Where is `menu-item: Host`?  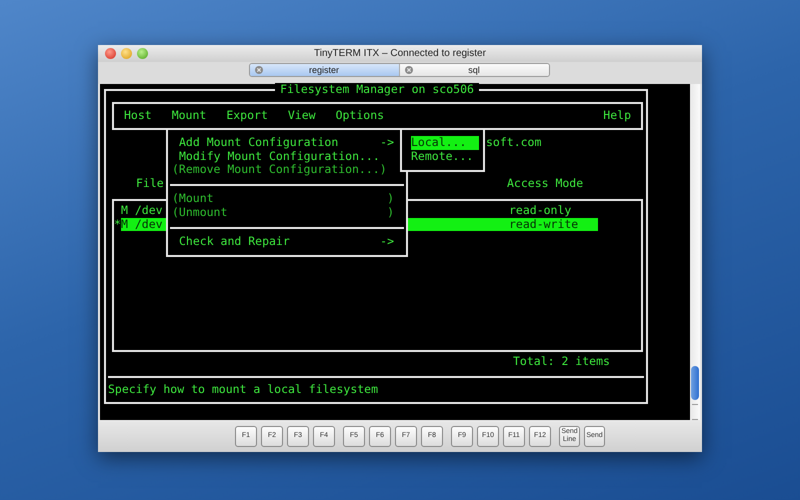 menu-item: Host is located at coordinates (138, 116).